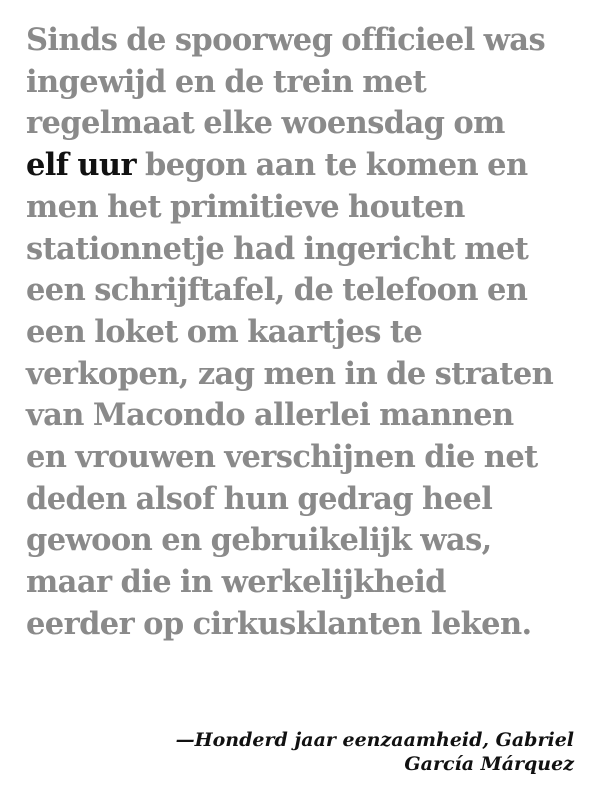 This screenshot has width=600, height=800. I want to click on passage-line: maar die in werkelijkheid, so click(236, 582).